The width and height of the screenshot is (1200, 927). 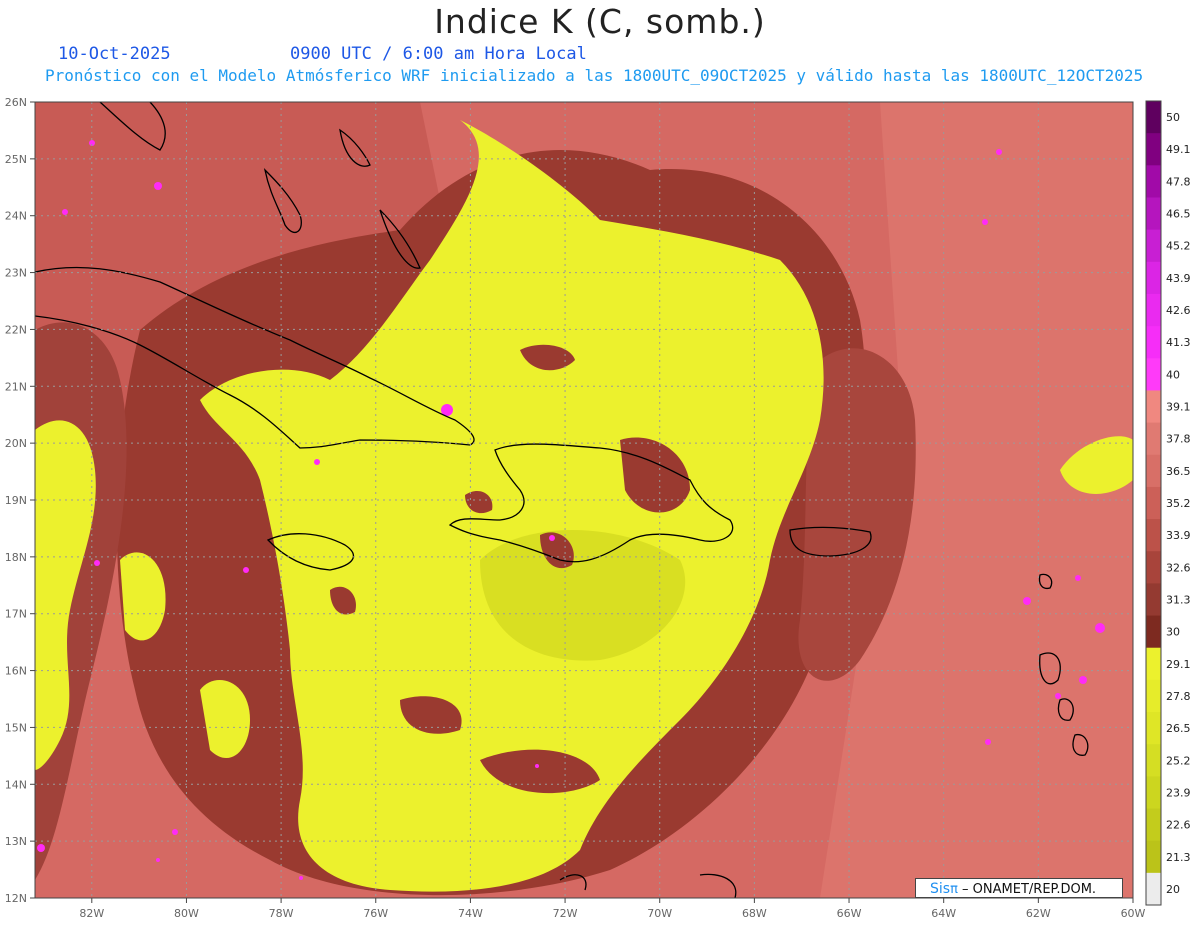 I want to click on lat-label: 21N, so click(x=16, y=386).